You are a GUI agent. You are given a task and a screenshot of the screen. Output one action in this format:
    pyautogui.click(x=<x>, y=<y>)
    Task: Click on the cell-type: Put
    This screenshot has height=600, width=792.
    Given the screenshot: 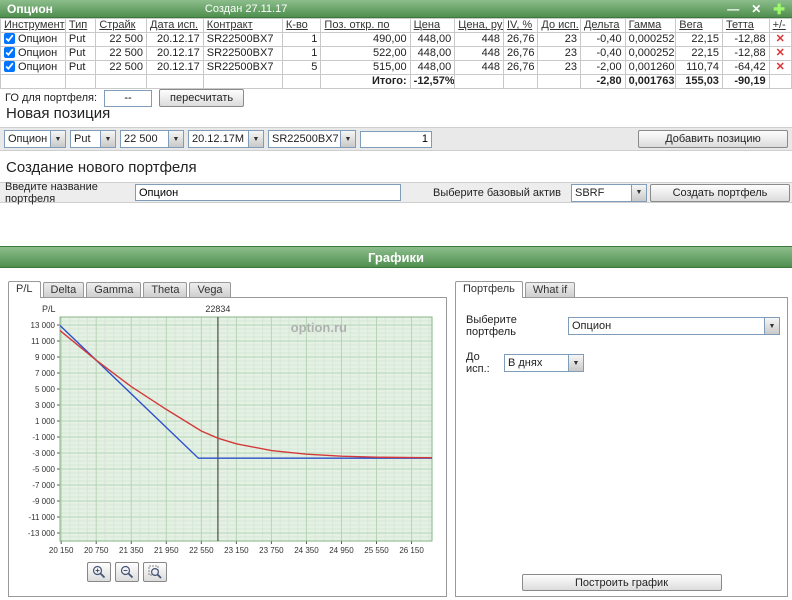 What is the action you would take?
    pyautogui.click(x=80, y=53)
    